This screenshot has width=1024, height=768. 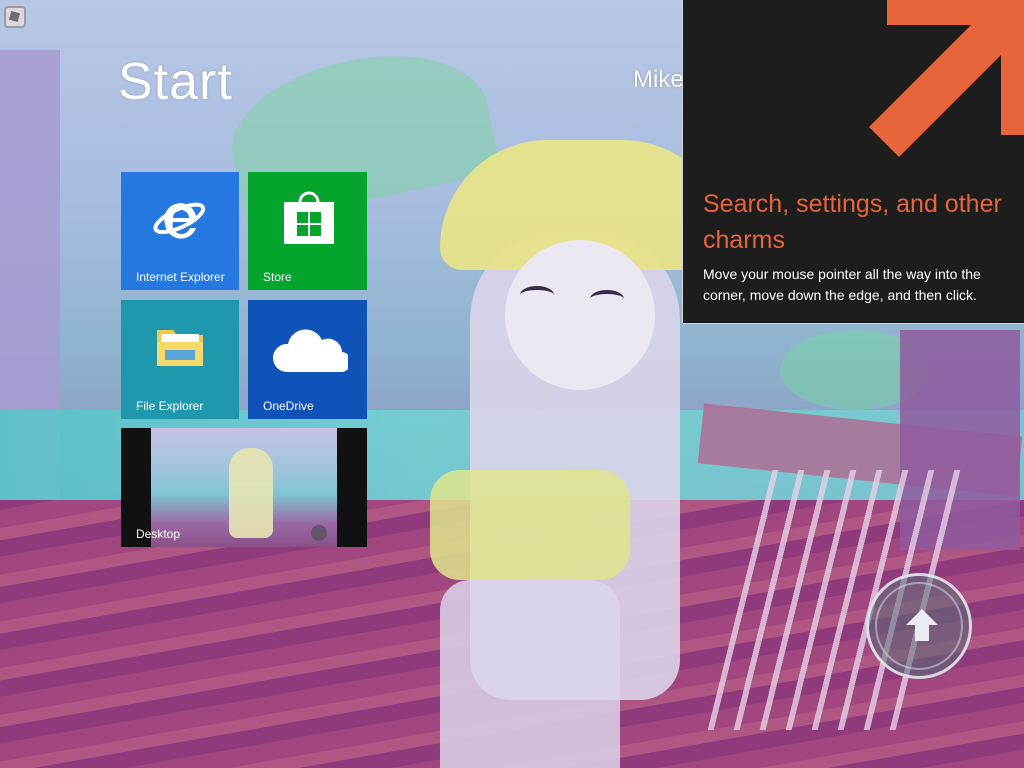 I want to click on corner-arrow-icon, so click(x=943, y=82).